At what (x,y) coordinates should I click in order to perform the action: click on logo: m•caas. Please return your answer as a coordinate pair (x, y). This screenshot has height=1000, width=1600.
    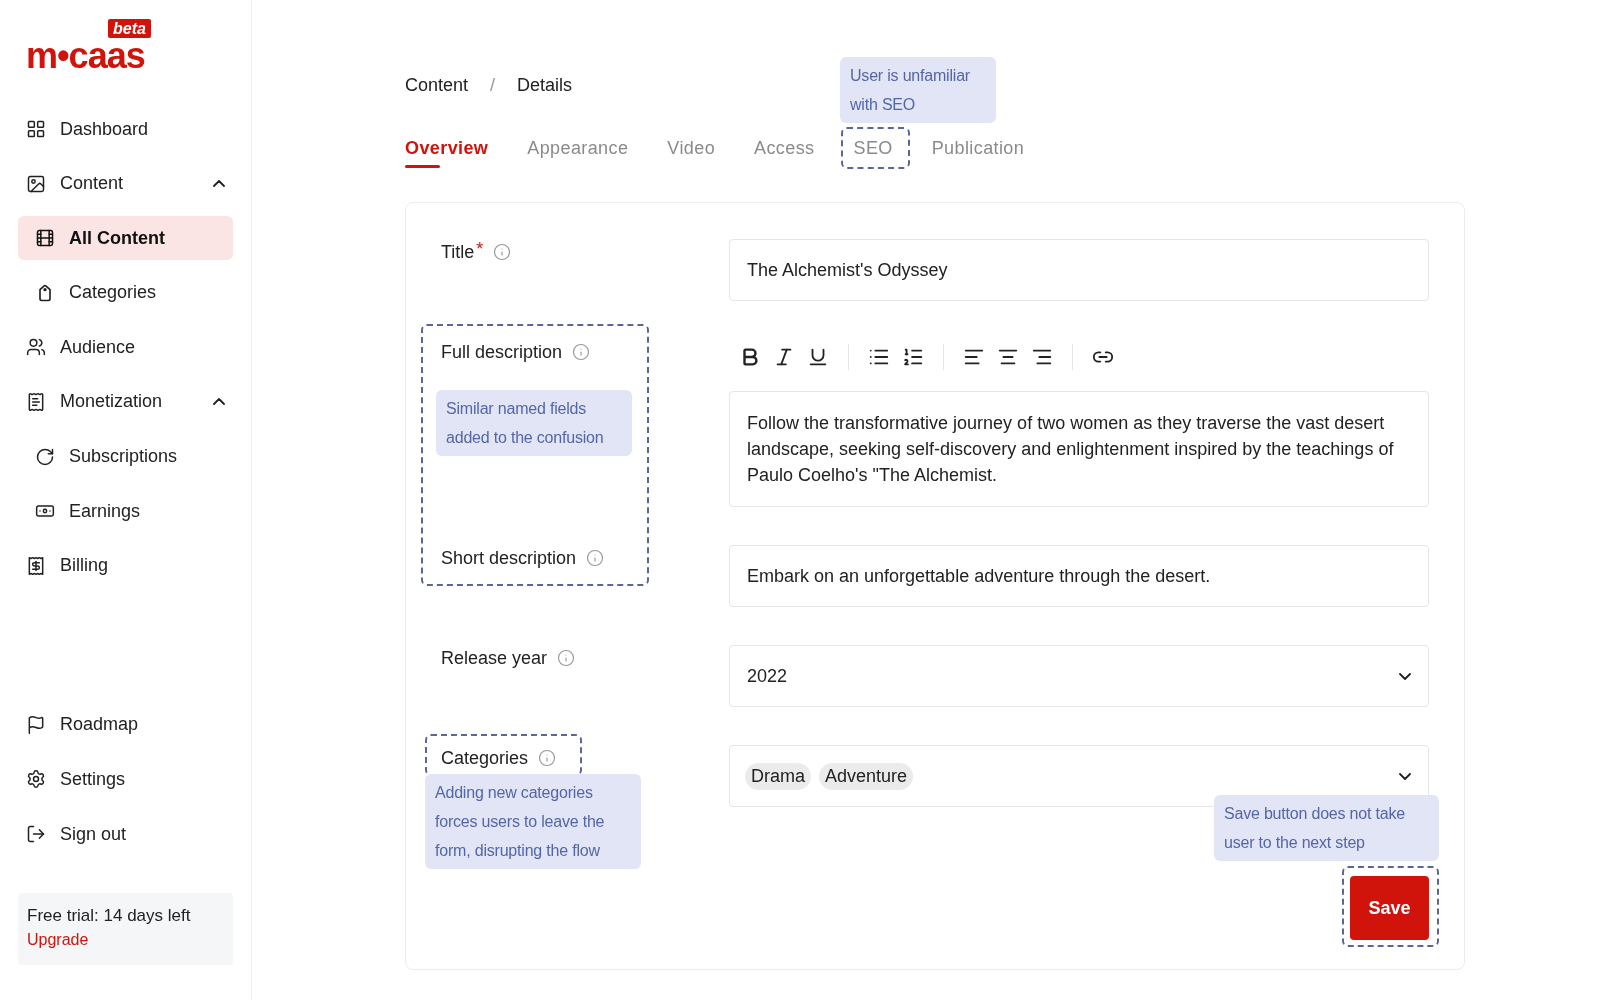
    Looking at the image, I should click on (85, 56).